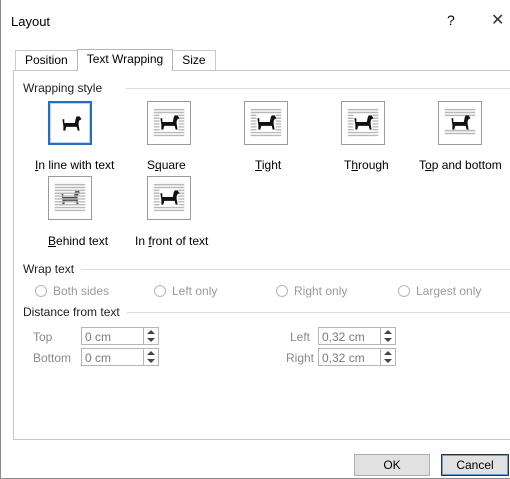 This screenshot has height=479, width=510. I want to click on access-key: q, so click(158, 165).